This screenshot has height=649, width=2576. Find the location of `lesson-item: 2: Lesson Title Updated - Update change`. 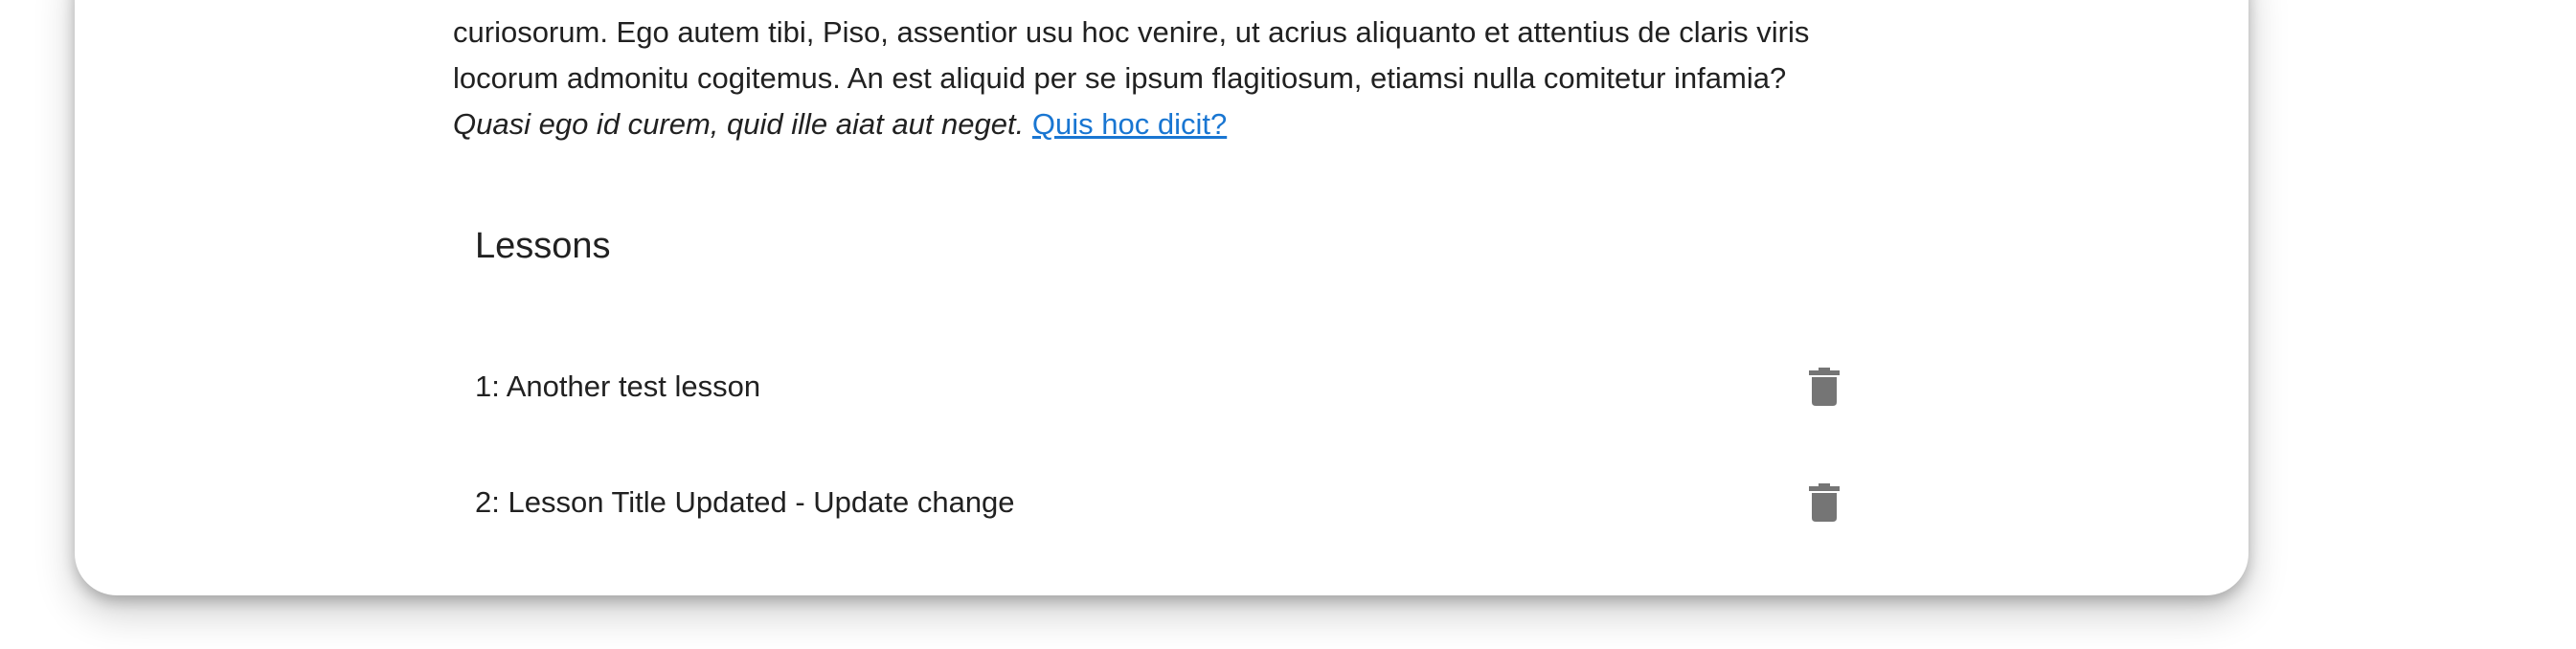

lesson-item: 2: Lesson Title Updated - Update change is located at coordinates (1152, 502).